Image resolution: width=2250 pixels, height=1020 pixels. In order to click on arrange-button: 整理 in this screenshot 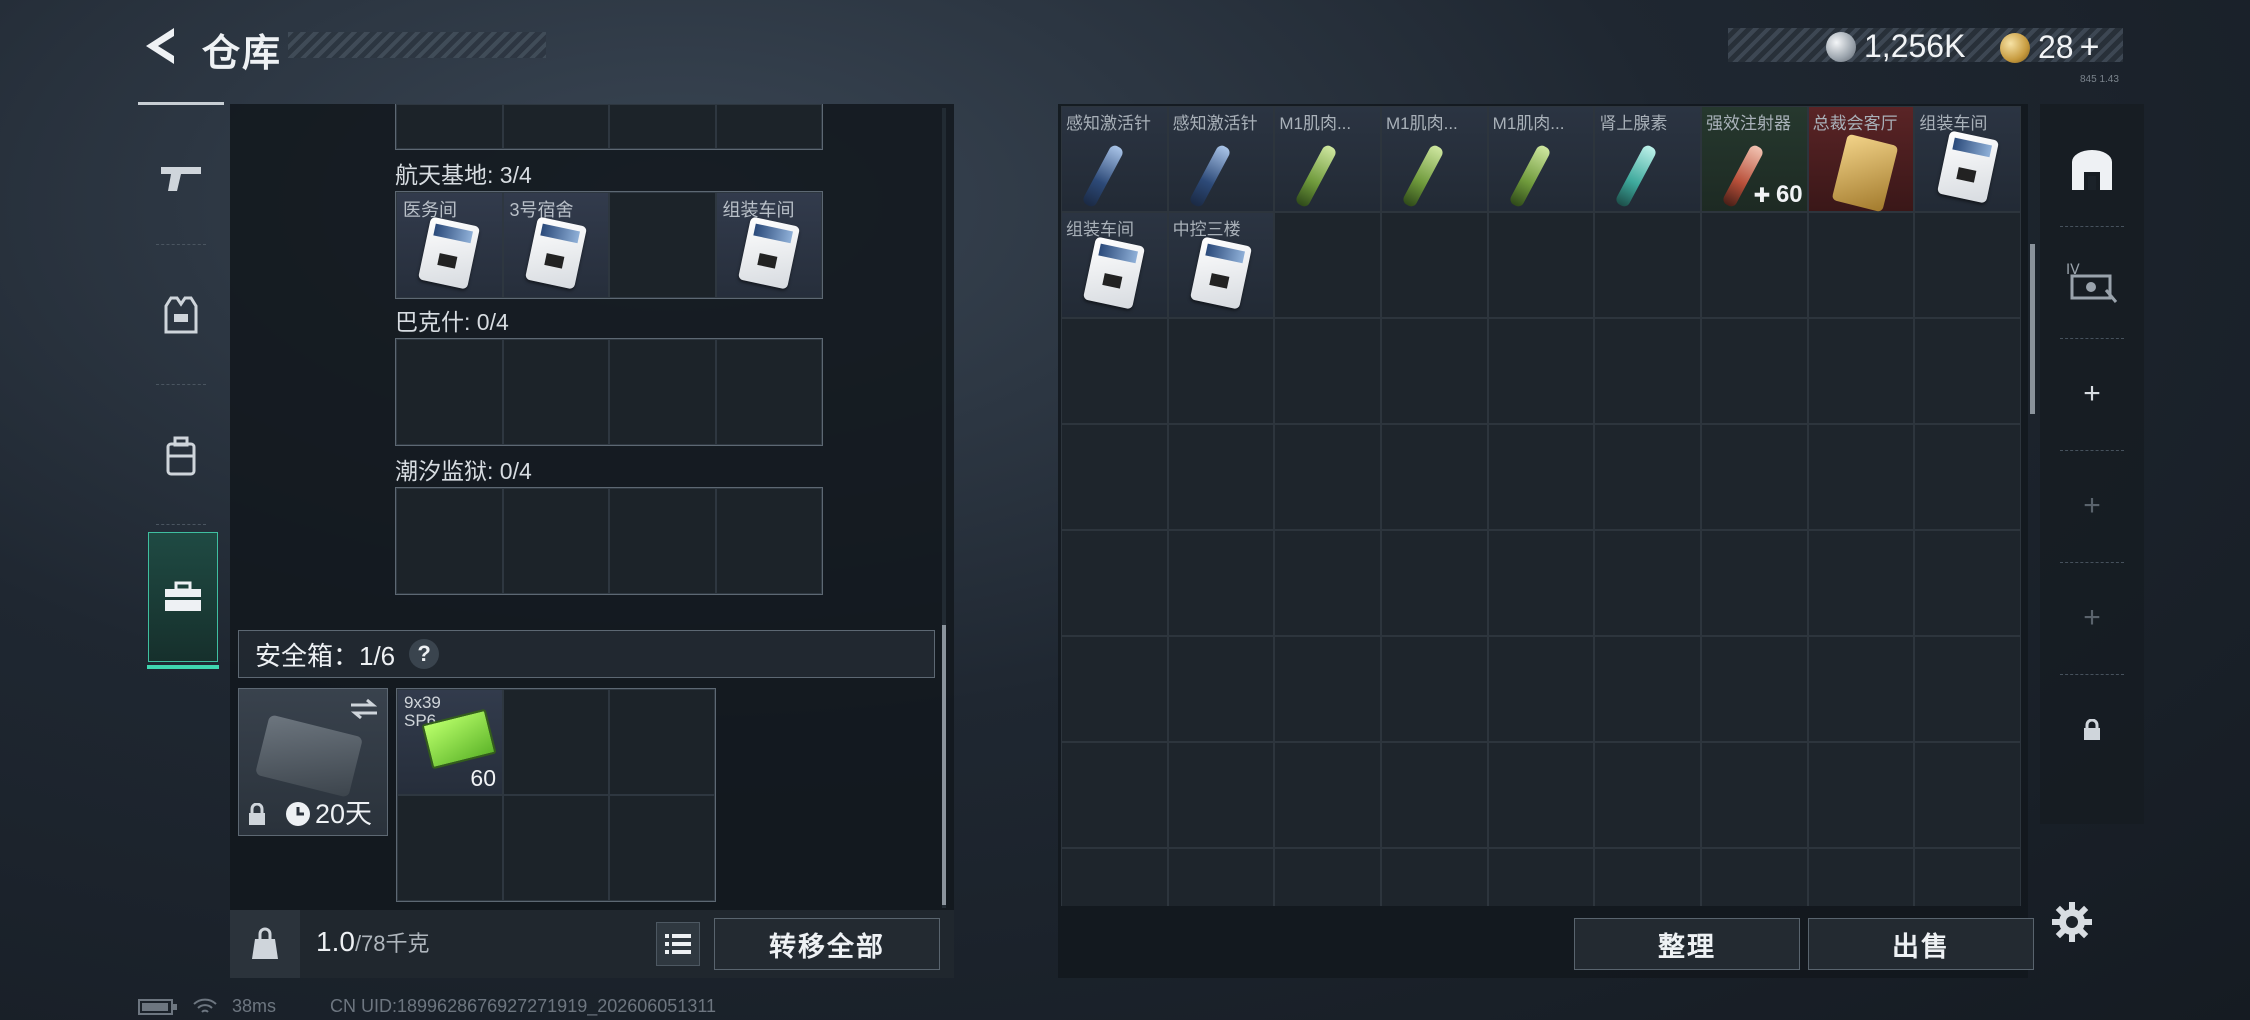, I will do `click(1687, 944)`.